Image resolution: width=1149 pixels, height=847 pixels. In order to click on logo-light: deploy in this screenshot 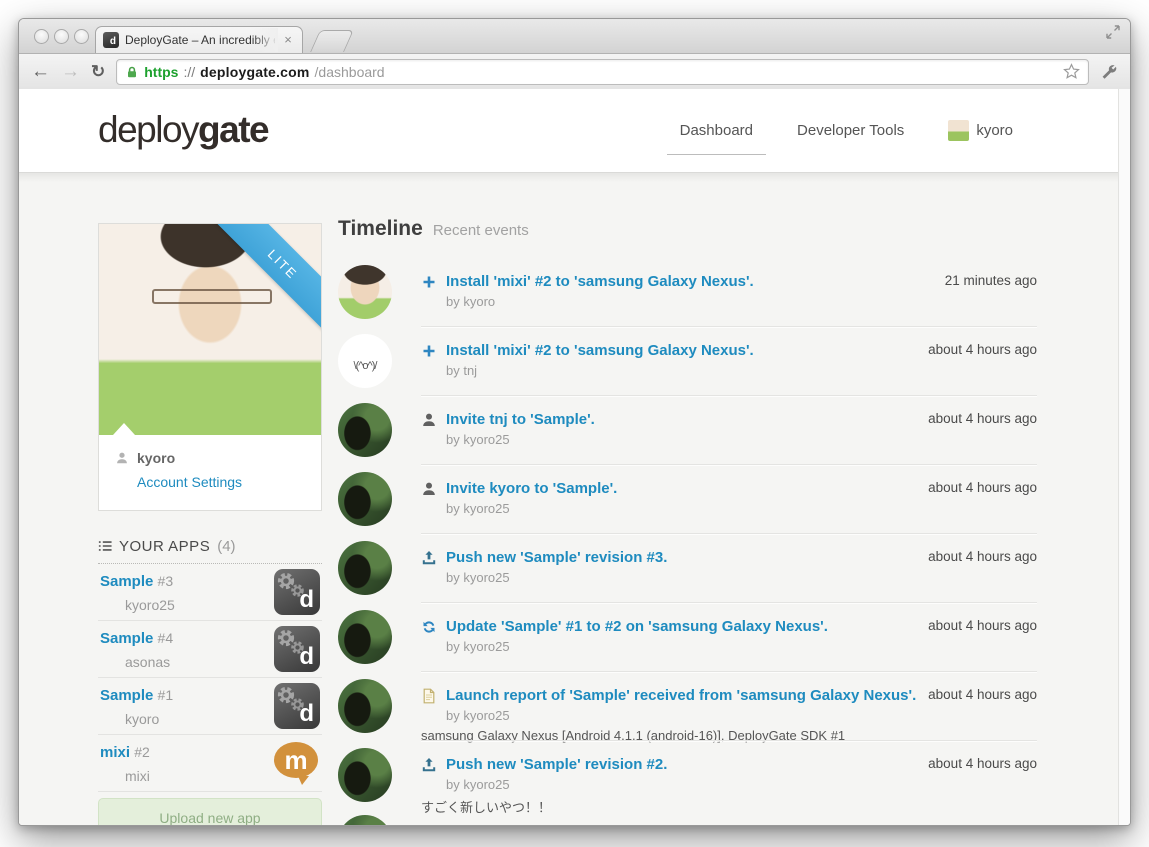, I will do `click(149, 129)`.